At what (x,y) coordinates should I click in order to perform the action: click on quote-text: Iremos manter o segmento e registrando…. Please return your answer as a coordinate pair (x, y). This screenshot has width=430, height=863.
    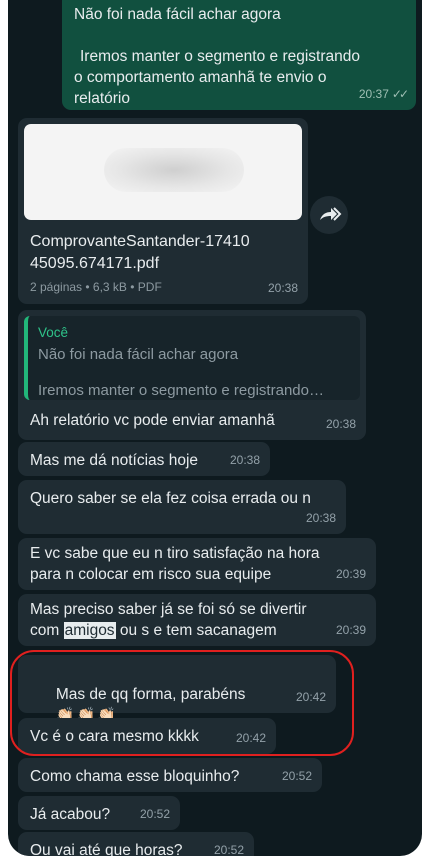
    Looking at the image, I should click on (181, 390).